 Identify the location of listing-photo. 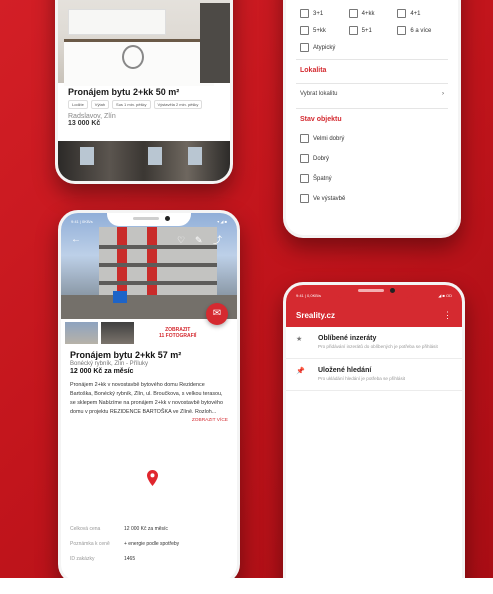
(144, 43).